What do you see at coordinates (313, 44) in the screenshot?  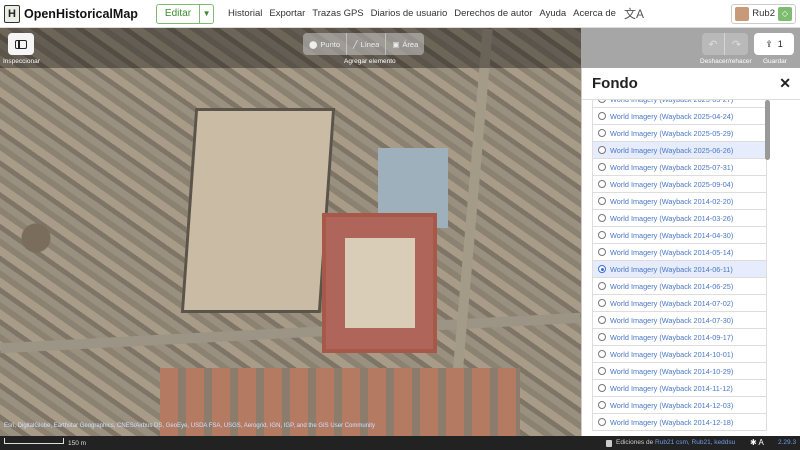 I see `point-icon: ⬤` at bounding box center [313, 44].